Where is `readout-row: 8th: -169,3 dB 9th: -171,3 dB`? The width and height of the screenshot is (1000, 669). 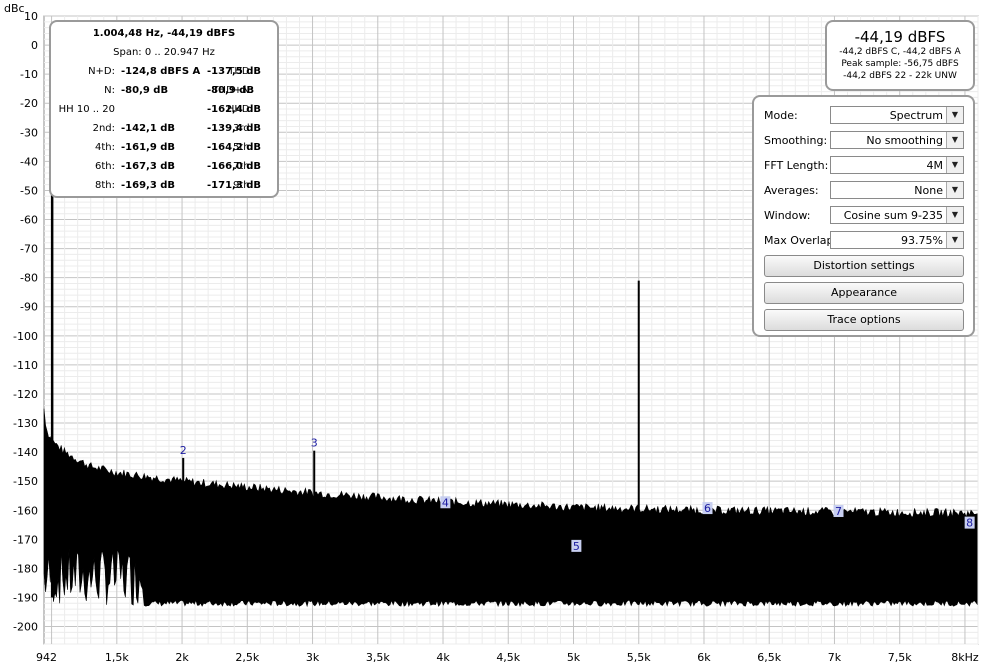 readout-row: 8th: -169,3 dB 9th: -171,3 dB is located at coordinates (164, 185).